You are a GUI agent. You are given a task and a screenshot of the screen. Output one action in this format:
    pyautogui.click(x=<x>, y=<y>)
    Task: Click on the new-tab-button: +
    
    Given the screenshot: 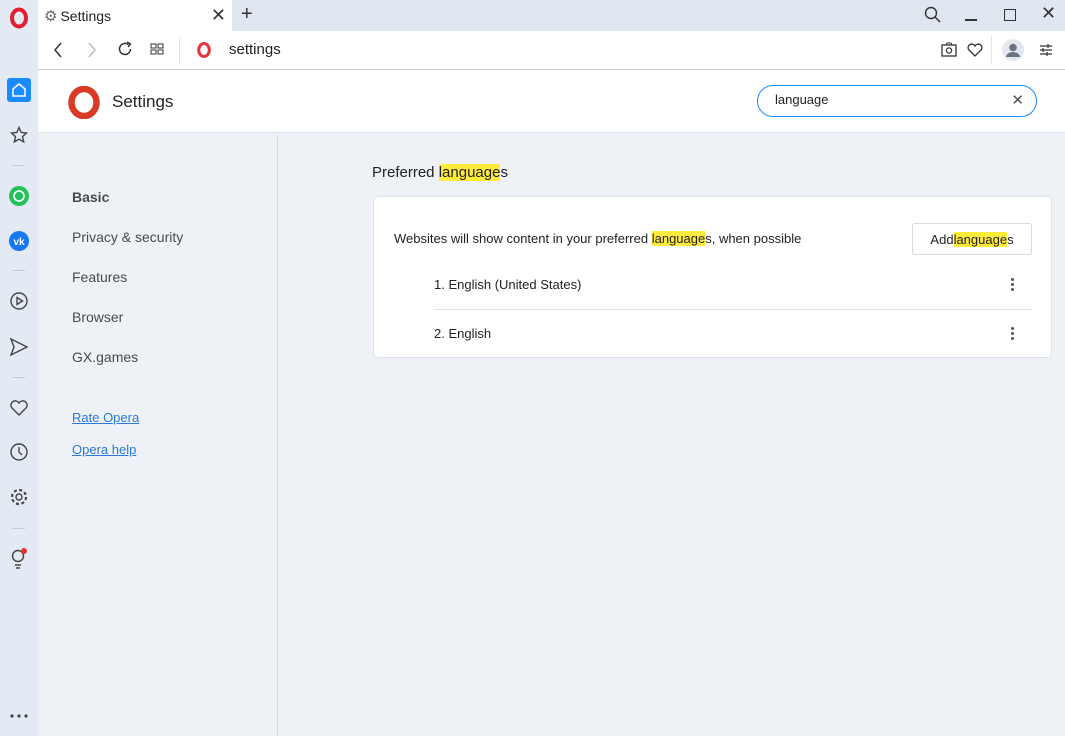 What is the action you would take?
    pyautogui.click(x=247, y=14)
    